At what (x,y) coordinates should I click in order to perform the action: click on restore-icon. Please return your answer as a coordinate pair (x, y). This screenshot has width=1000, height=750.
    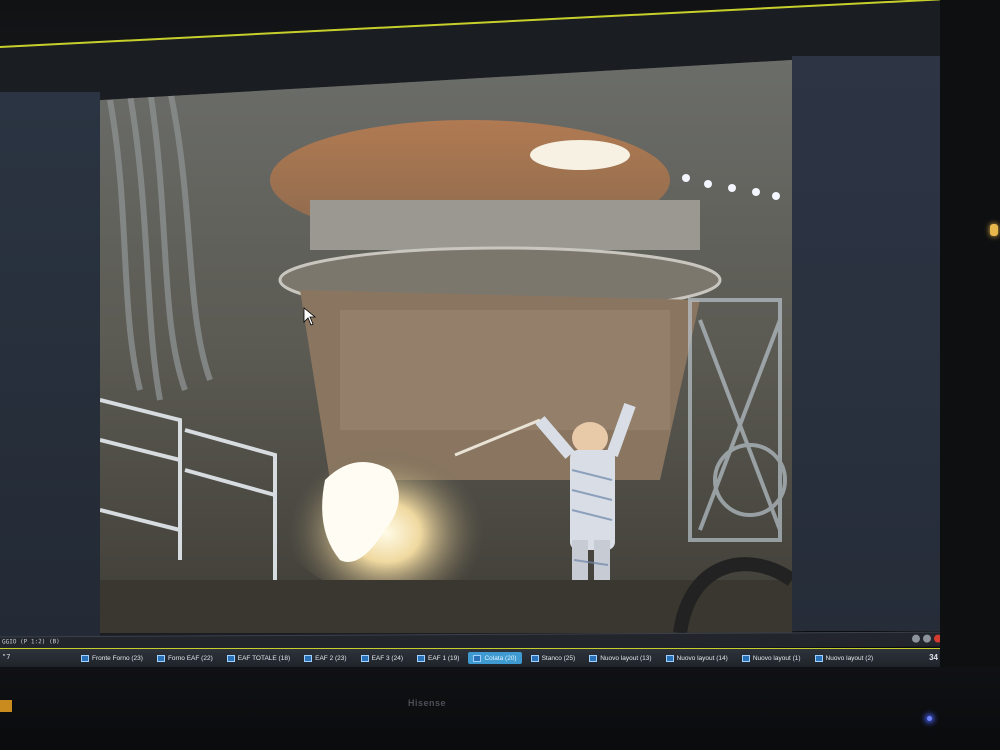
    Looking at the image, I should click on (927, 638).